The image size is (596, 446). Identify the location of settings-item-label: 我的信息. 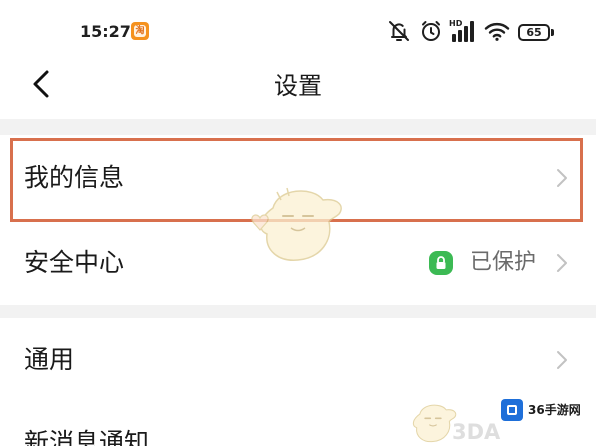
(74, 177).